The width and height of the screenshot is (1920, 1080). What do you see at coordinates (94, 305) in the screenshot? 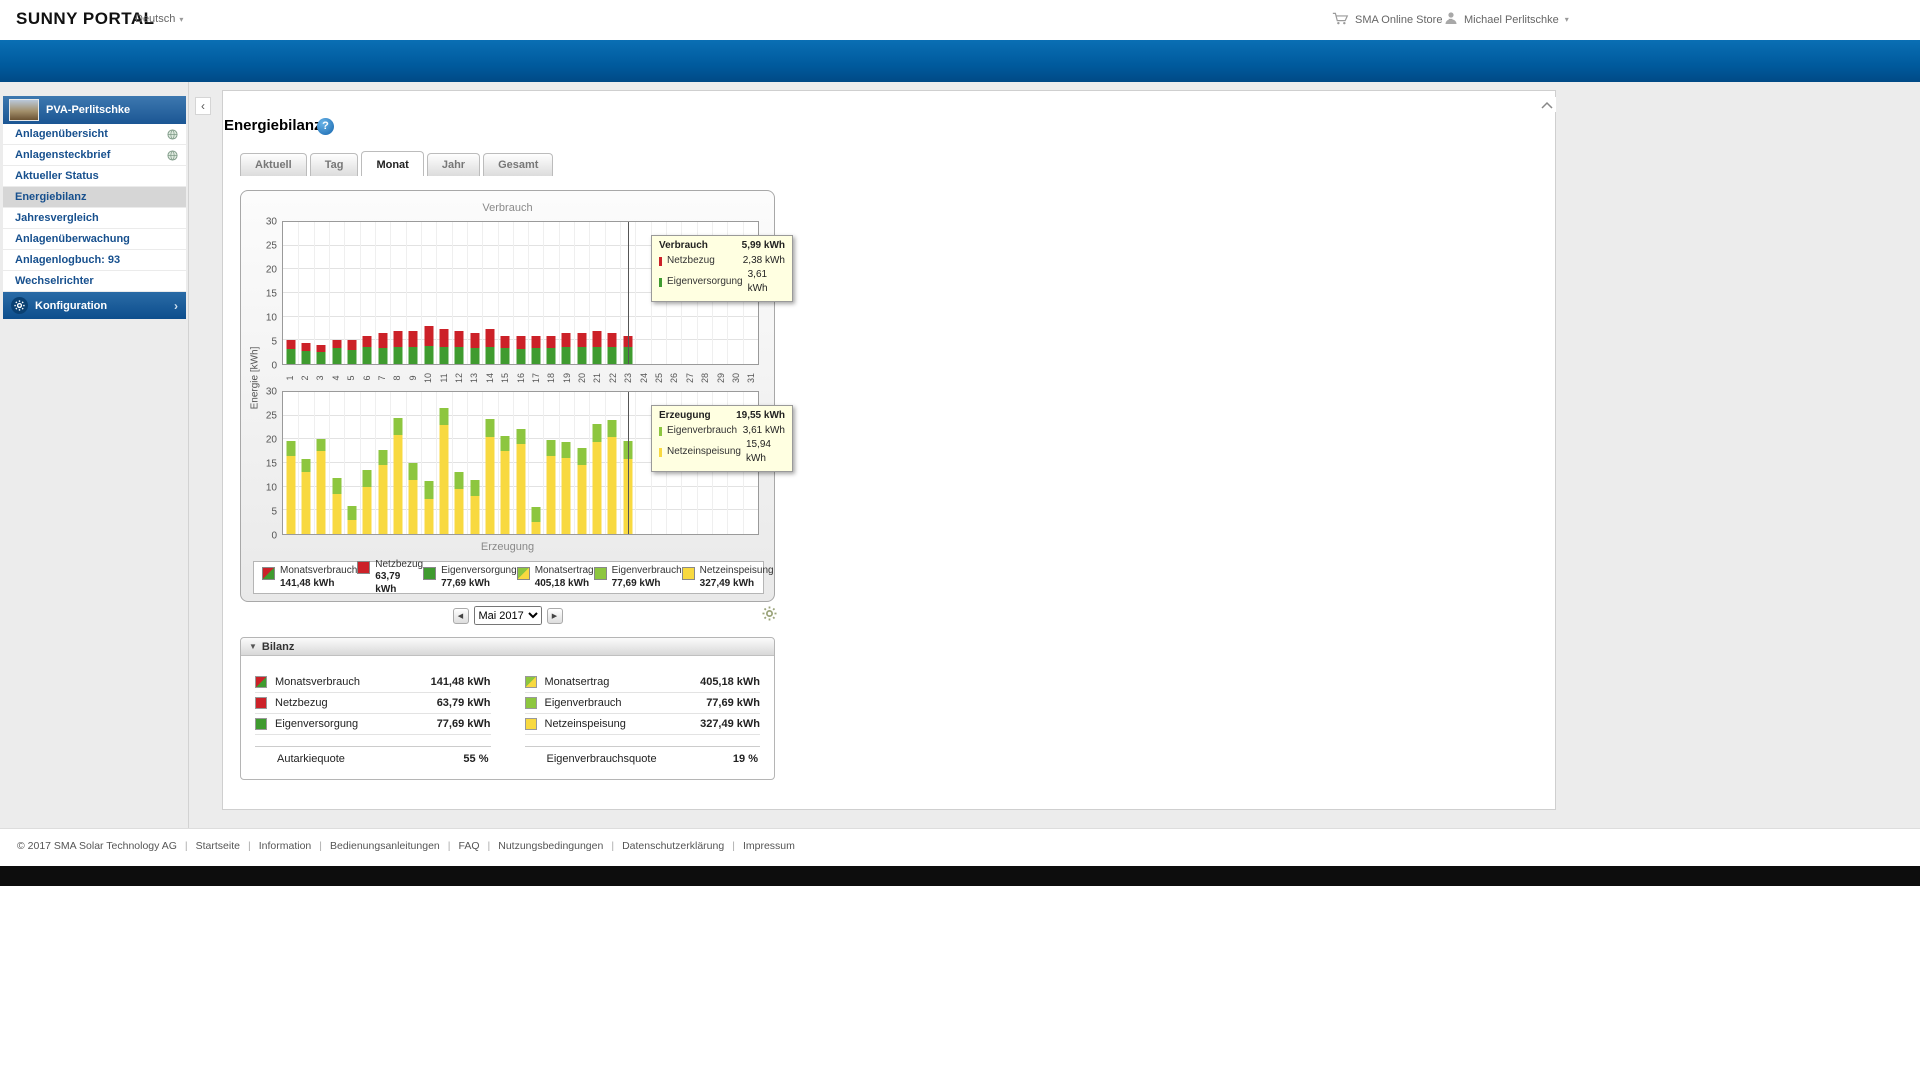
I see `sidebar-item-konfiguration: Konfiguration ›` at bounding box center [94, 305].